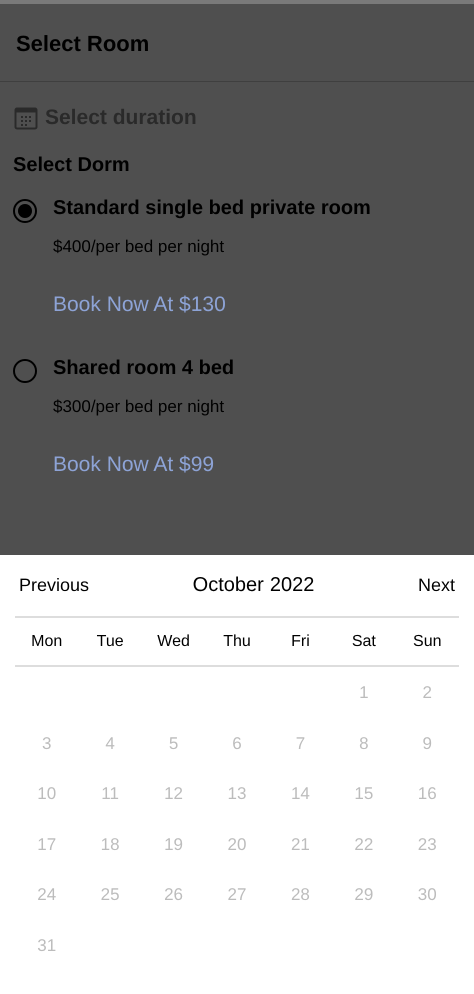 The image size is (474, 994). Describe the element at coordinates (26, 118) in the screenshot. I see `calendar-icon` at that location.